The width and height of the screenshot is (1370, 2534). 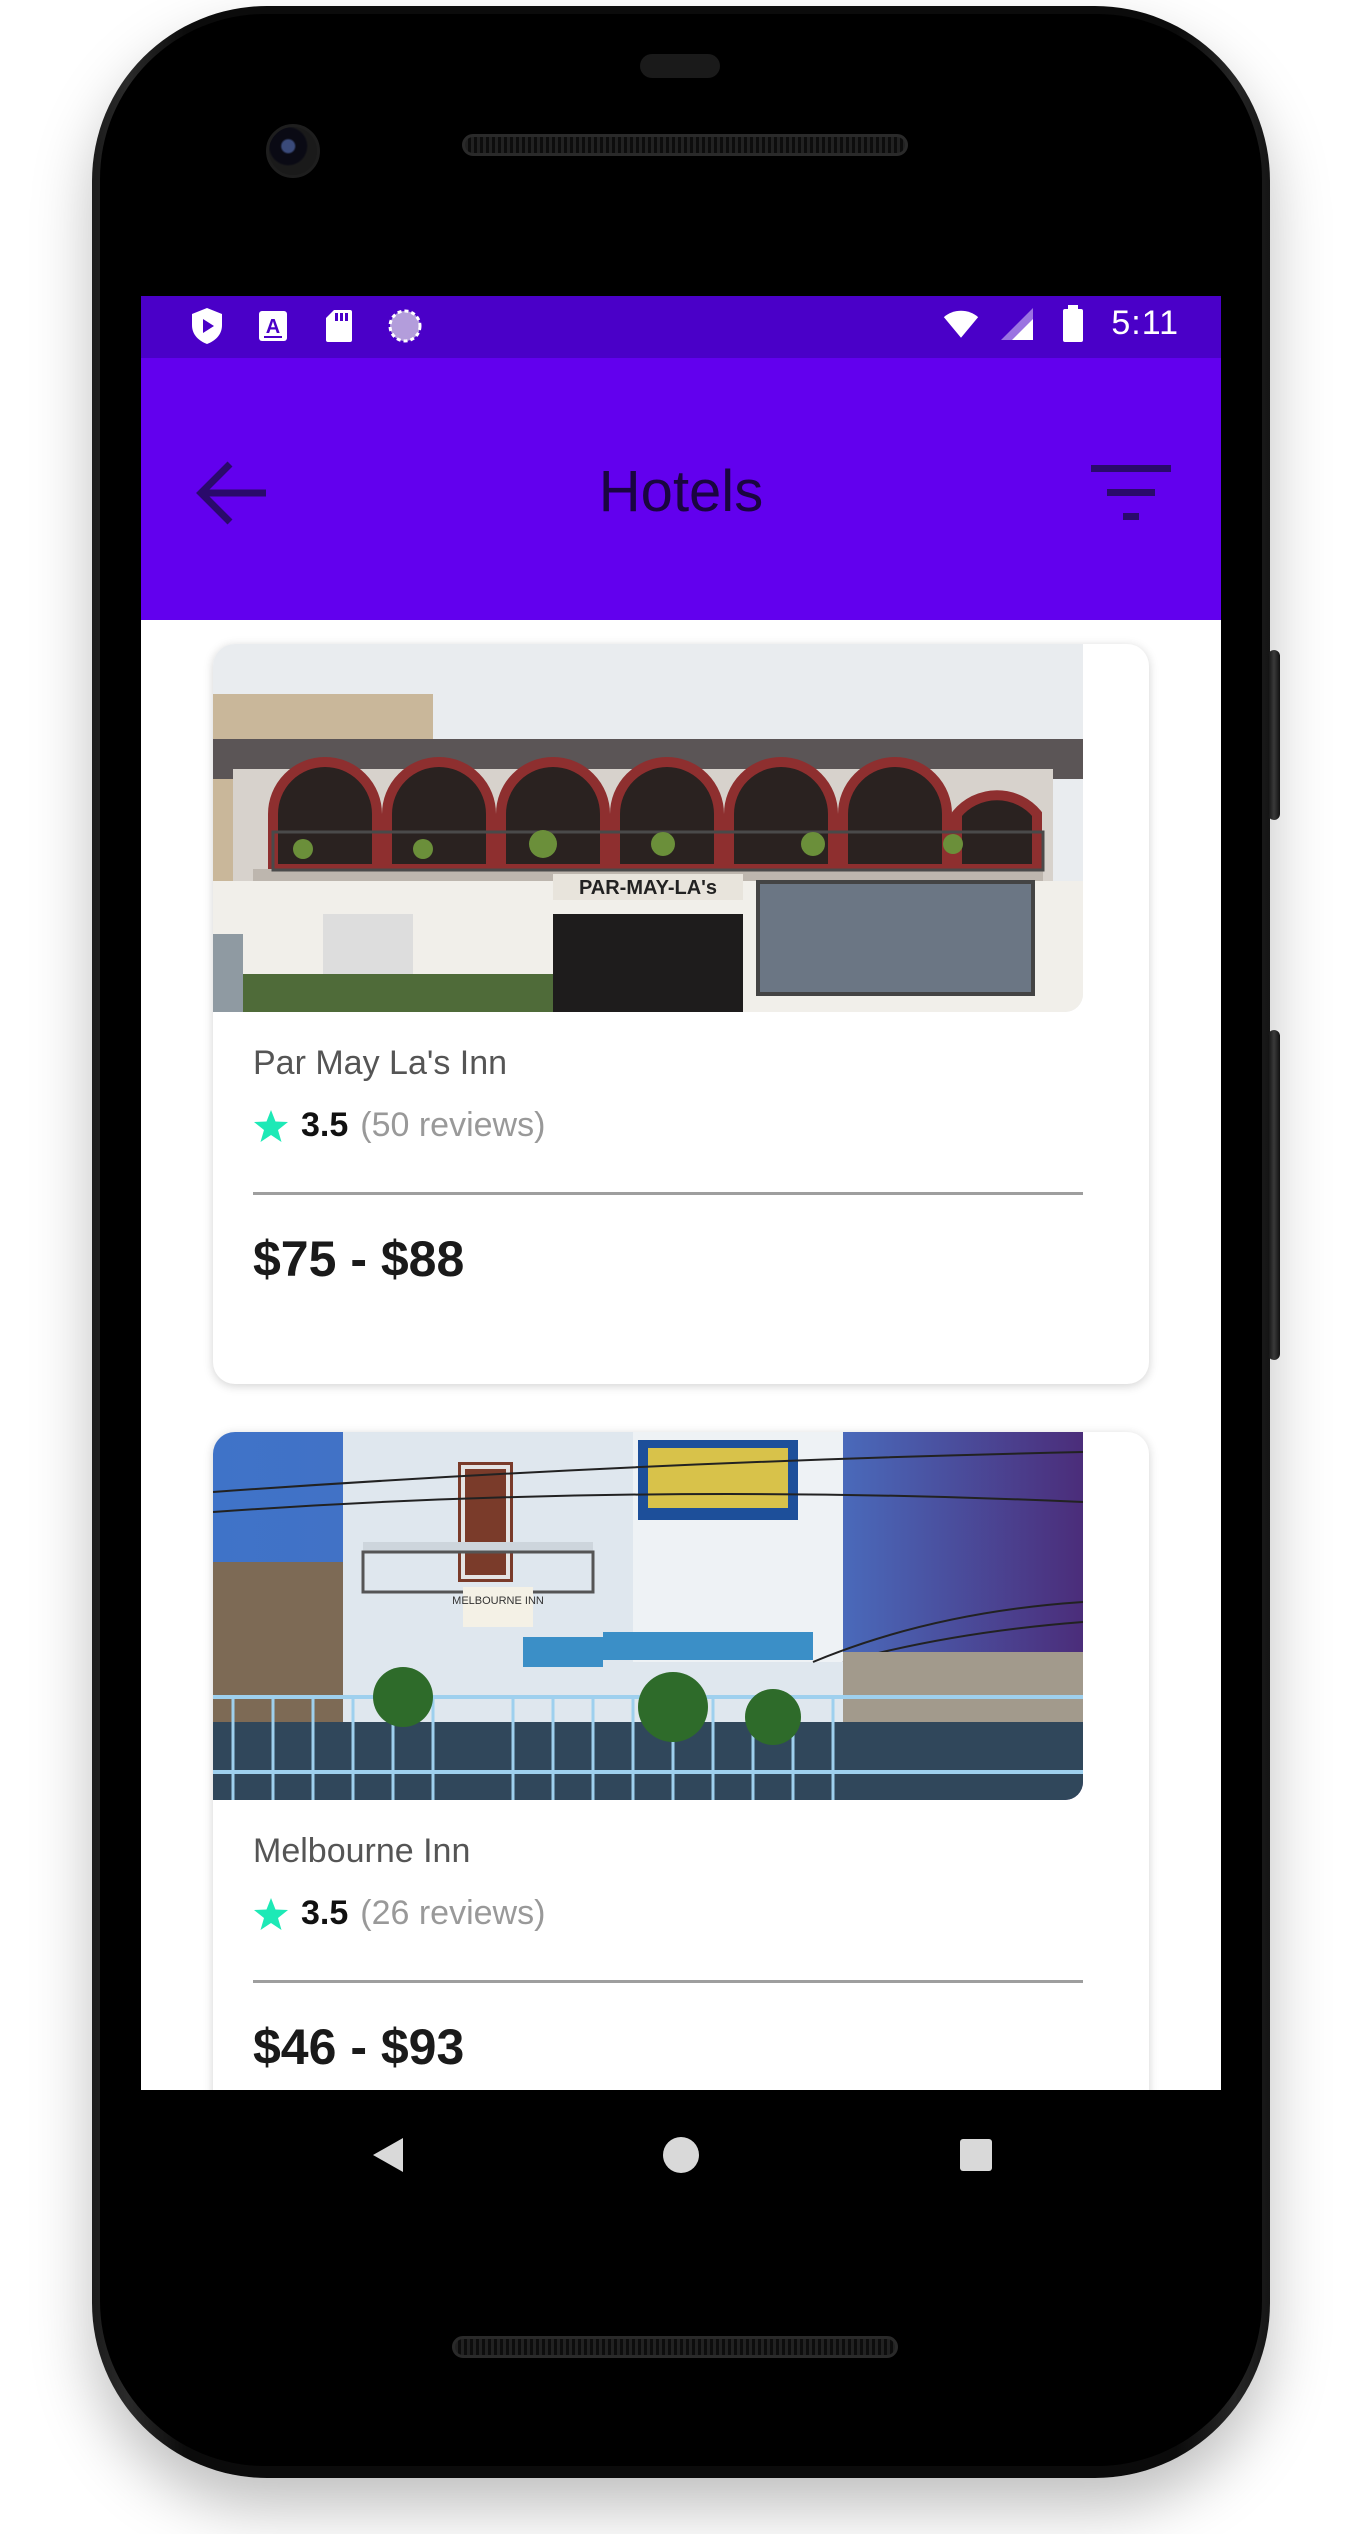 I want to click on nav-recents-button, so click(x=976, y=2155).